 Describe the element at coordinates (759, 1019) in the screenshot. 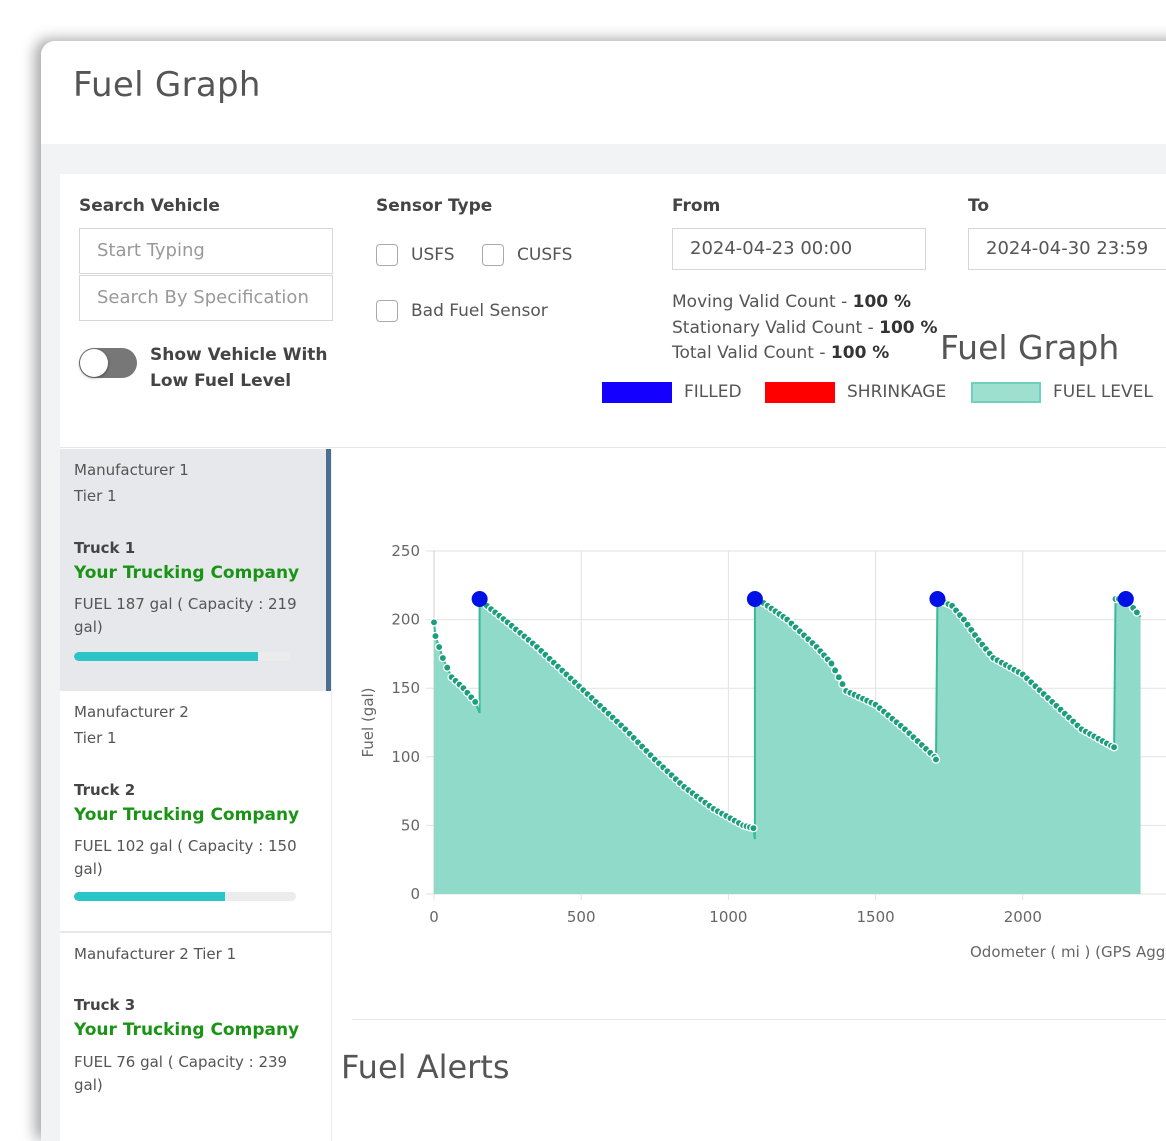

I see `section-divider` at that location.